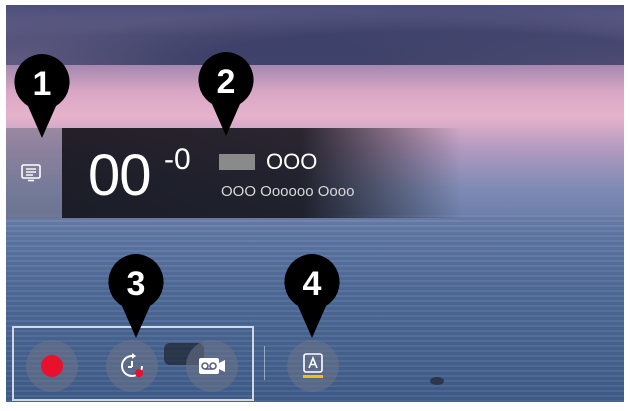 The height and width of the screenshot is (411, 630). I want to click on accessibility-icon, so click(313, 365).